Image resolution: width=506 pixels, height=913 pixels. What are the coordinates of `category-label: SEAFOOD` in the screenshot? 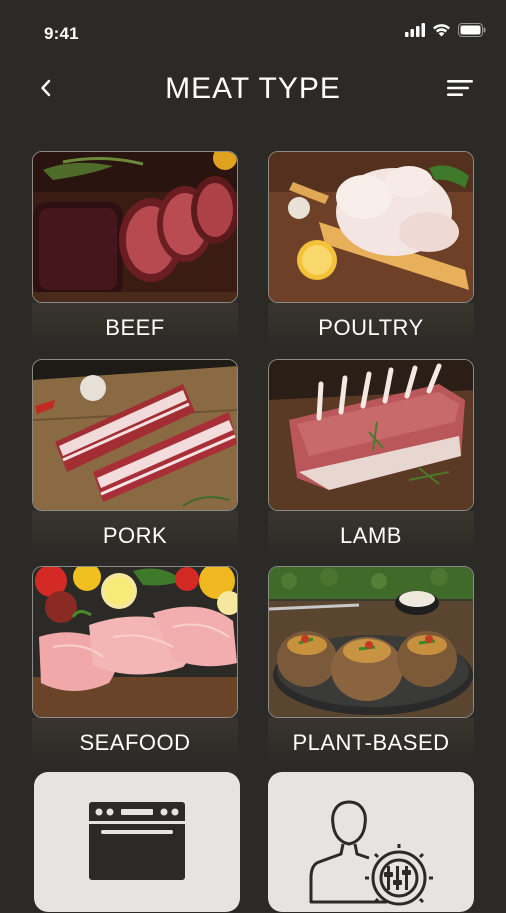 It's located at (135, 742).